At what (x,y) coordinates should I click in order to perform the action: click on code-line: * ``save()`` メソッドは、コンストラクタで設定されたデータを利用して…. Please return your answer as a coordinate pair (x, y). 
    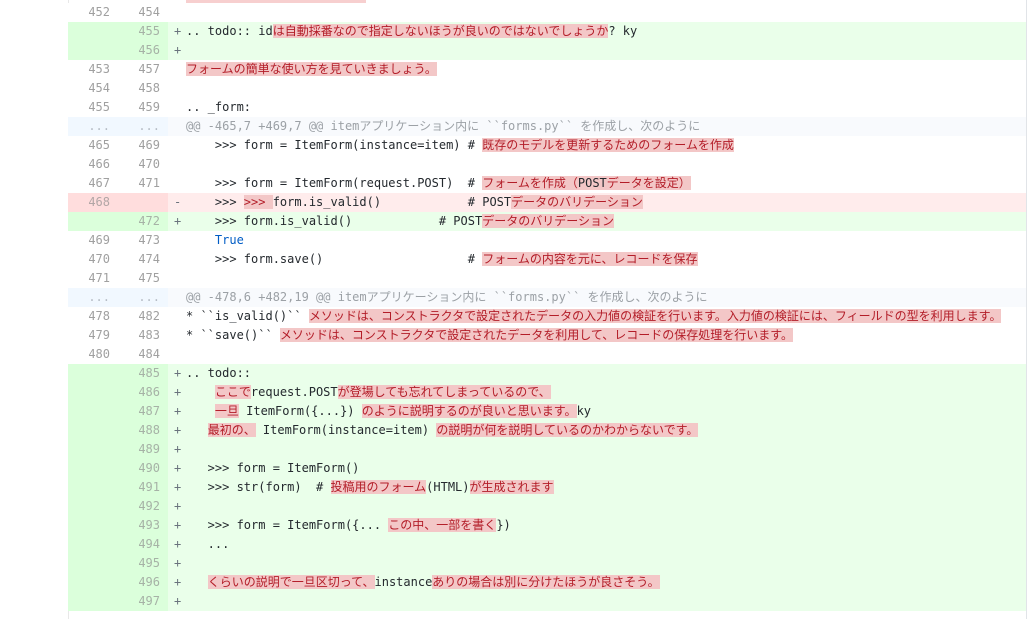
    Looking at the image, I should click on (490, 335).